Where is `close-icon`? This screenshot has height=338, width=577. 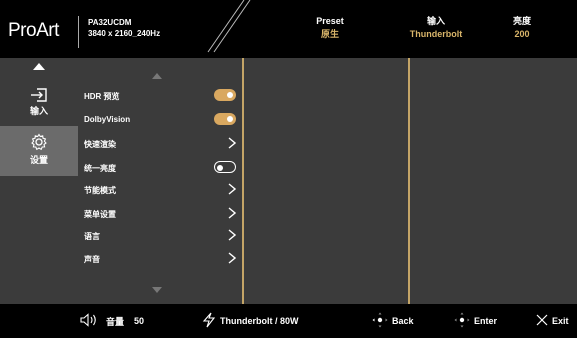
close-icon is located at coordinates (544, 321).